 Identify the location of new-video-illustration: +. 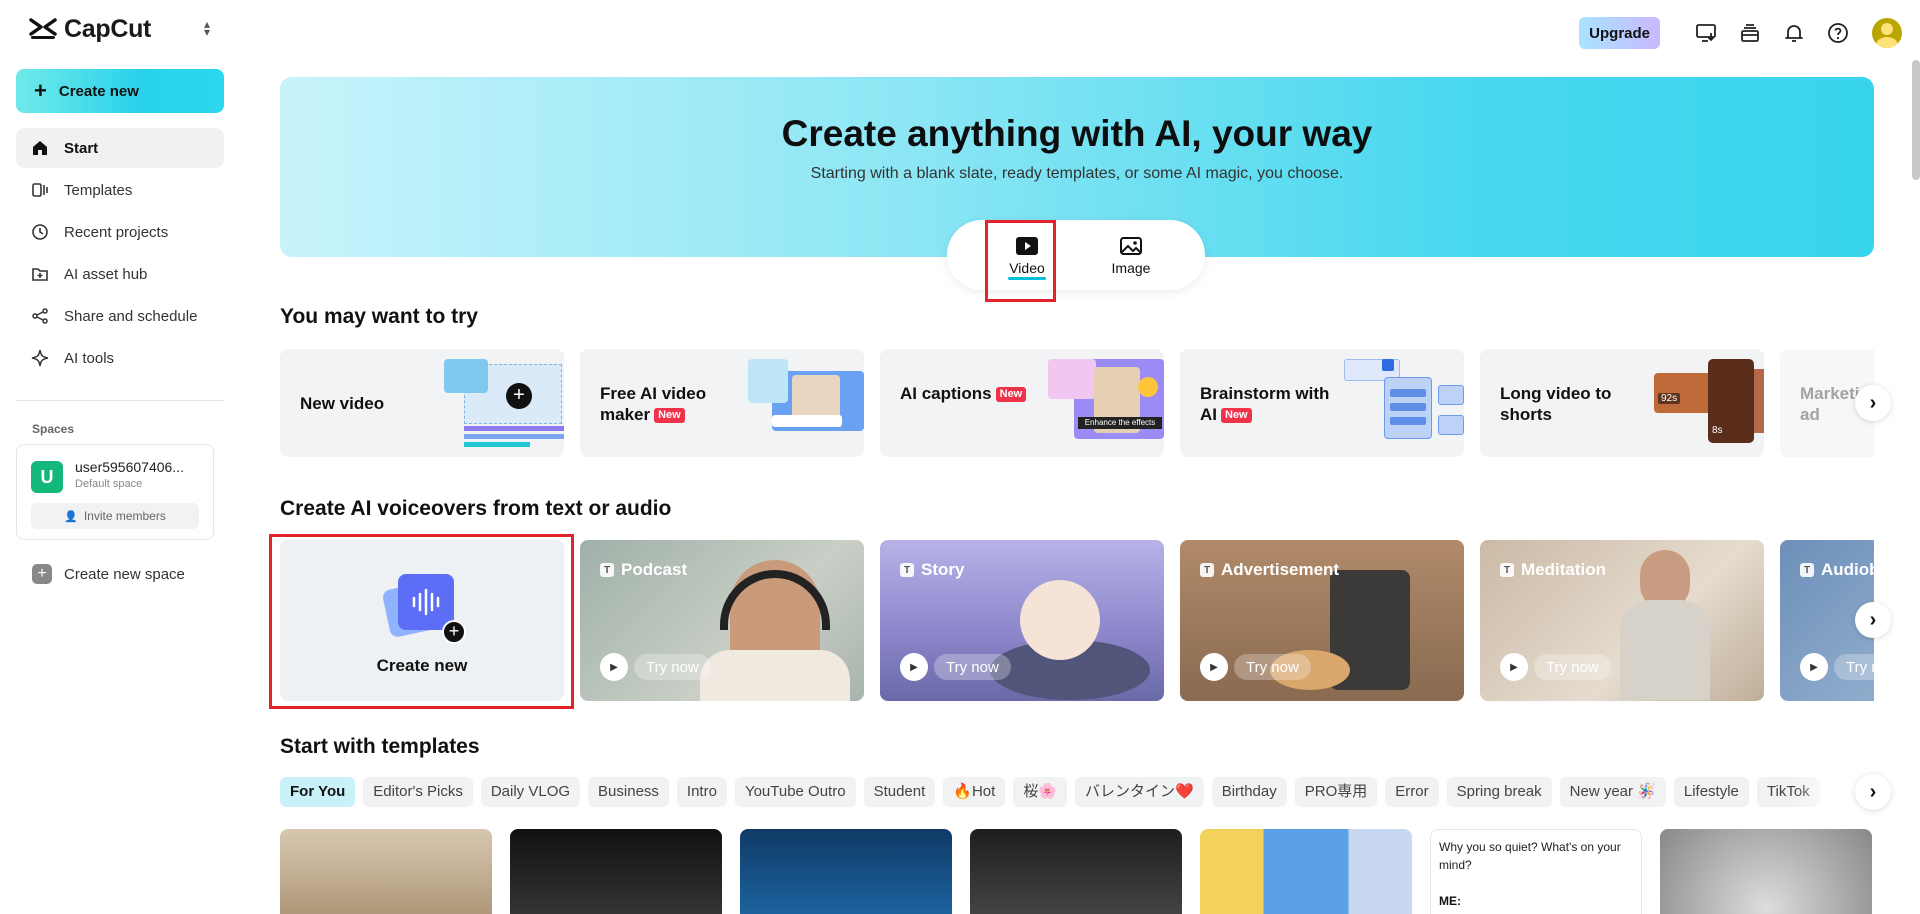
(504, 404).